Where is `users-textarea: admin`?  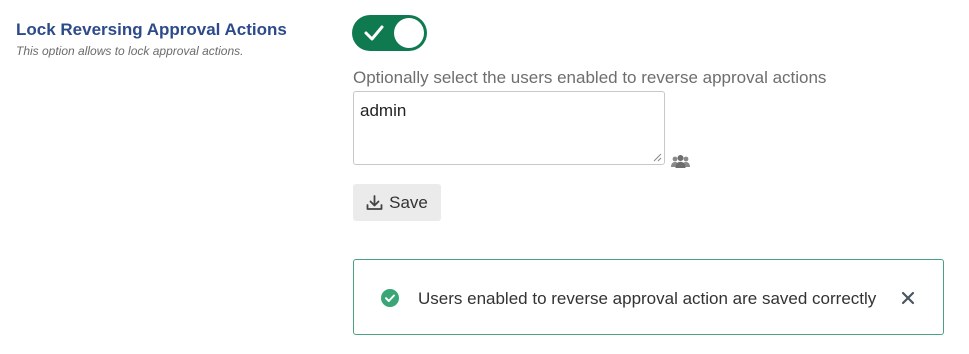
users-textarea: admin is located at coordinates (509, 128).